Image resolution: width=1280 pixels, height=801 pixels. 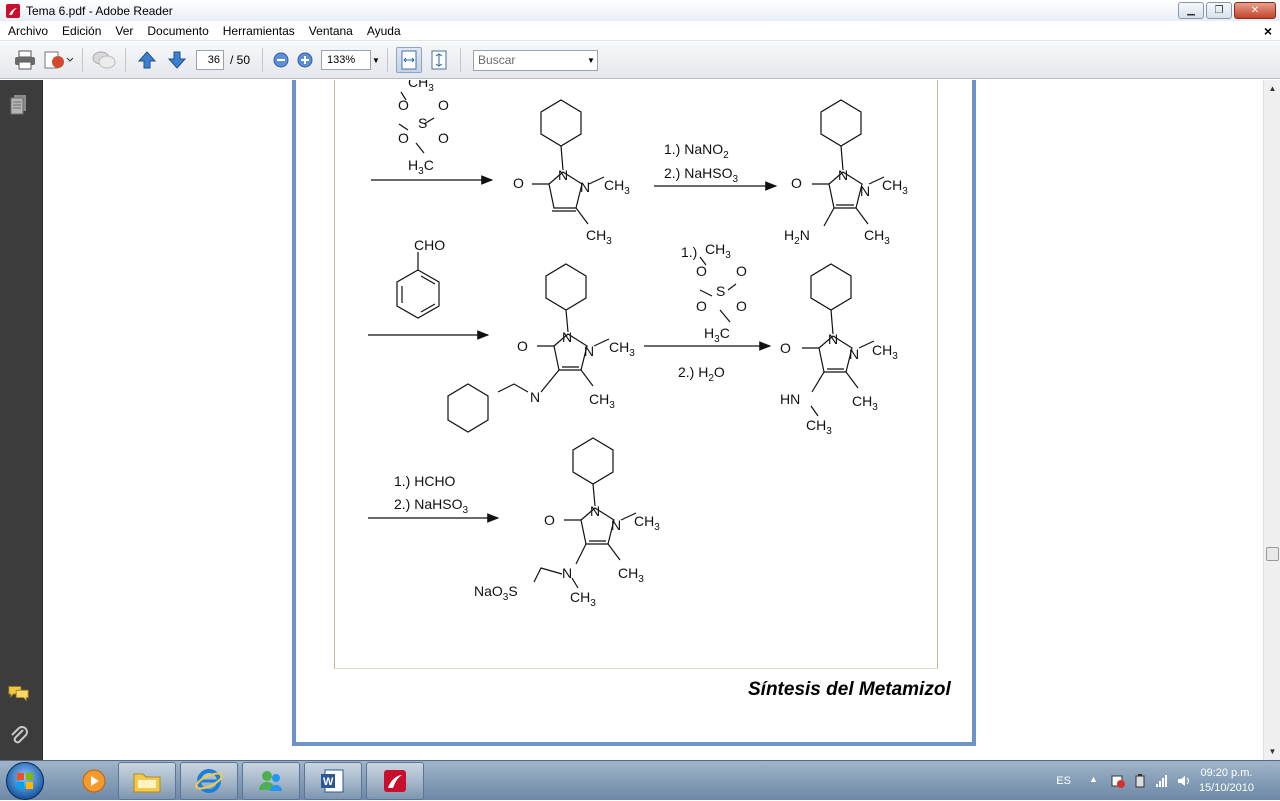 What do you see at coordinates (259, 31) in the screenshot?
I see `menu-herramientas: Herramientas` at bounding box center [259, 31].